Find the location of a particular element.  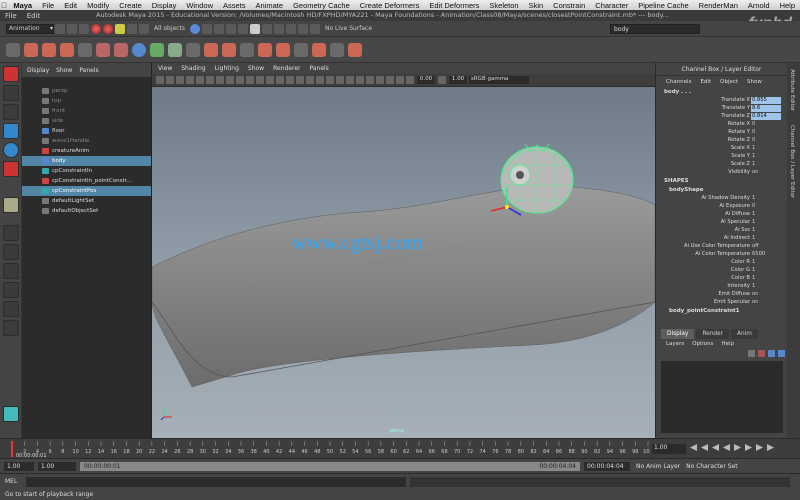

viewport-menu-show: Show is located at coordinates (256, 68).